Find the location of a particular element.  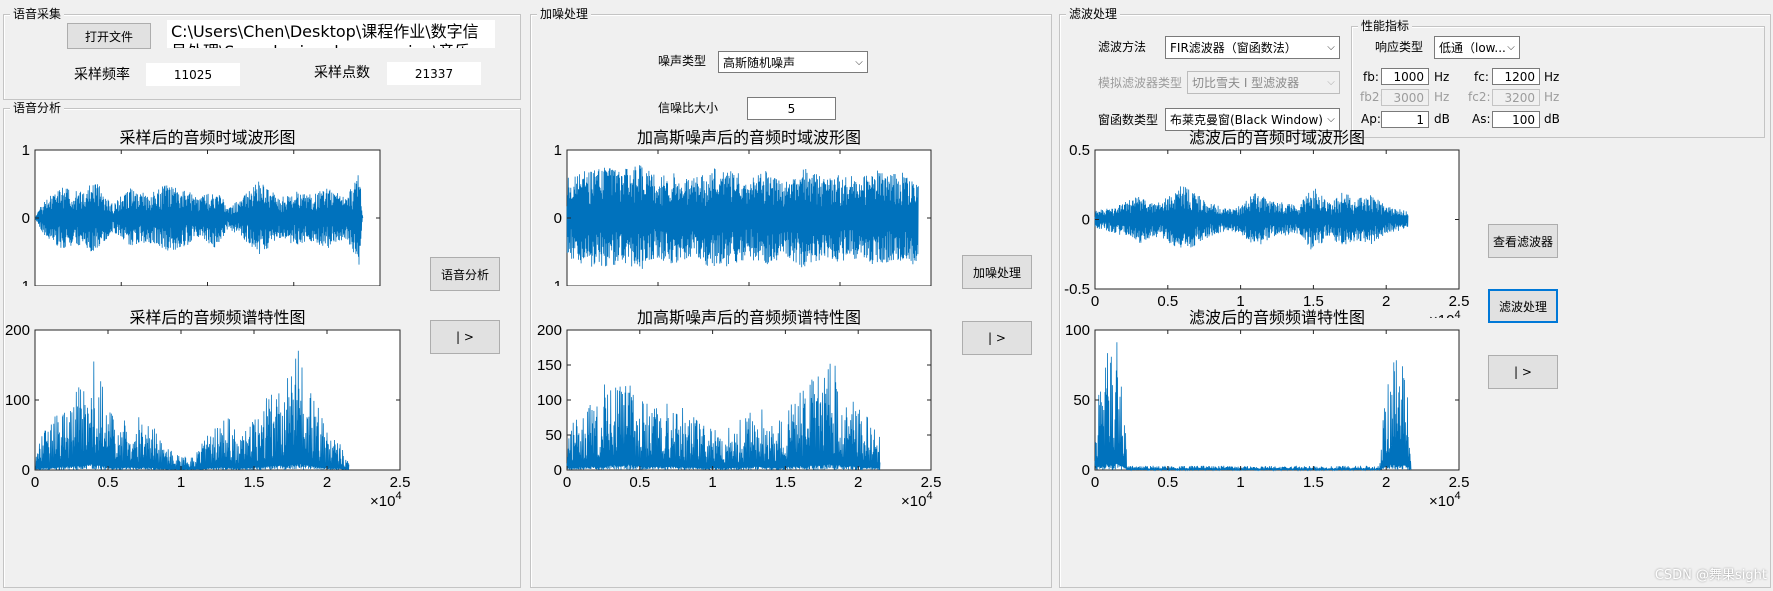

fc-unit: Hz is located at coordinates (1552, 77).